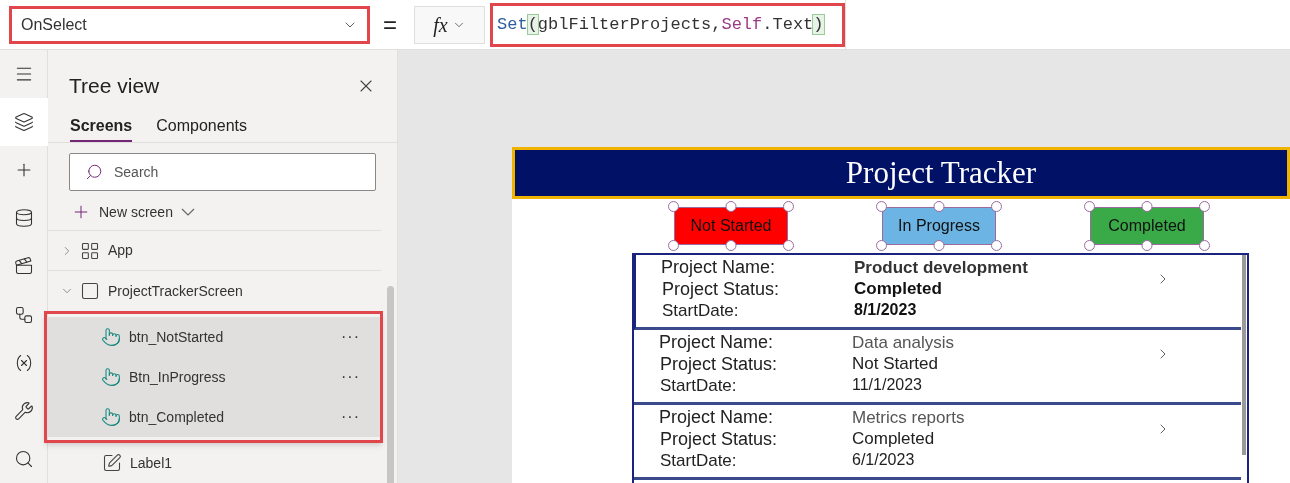 The height and width of the screenshot is (483, 1290). Describe the element at coordinates (390, 24) in the screenshot. I see `equals-sign: =` at that location.